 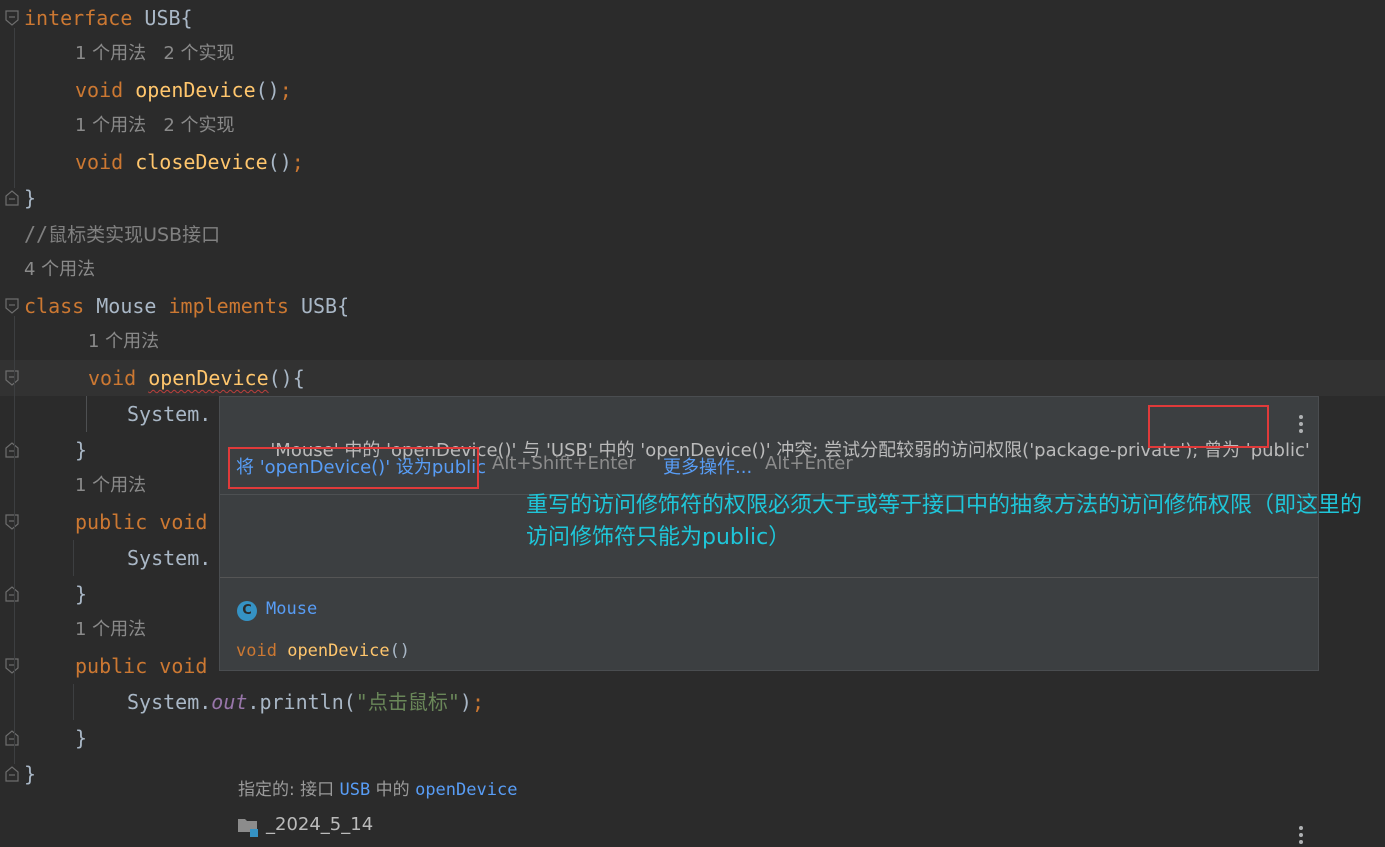 I want to click on specified-line: 指定的: 接口 USB 中的 openDevice, so click(x=377, y=787).